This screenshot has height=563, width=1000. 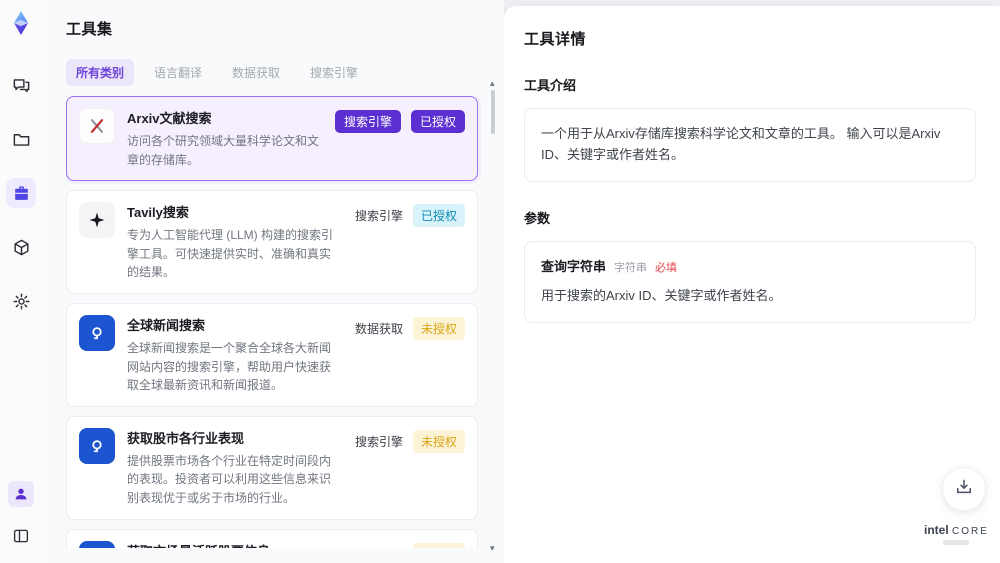 I want to click on tab-search-engine: 搜索引擎, so click(x=334, y=72).